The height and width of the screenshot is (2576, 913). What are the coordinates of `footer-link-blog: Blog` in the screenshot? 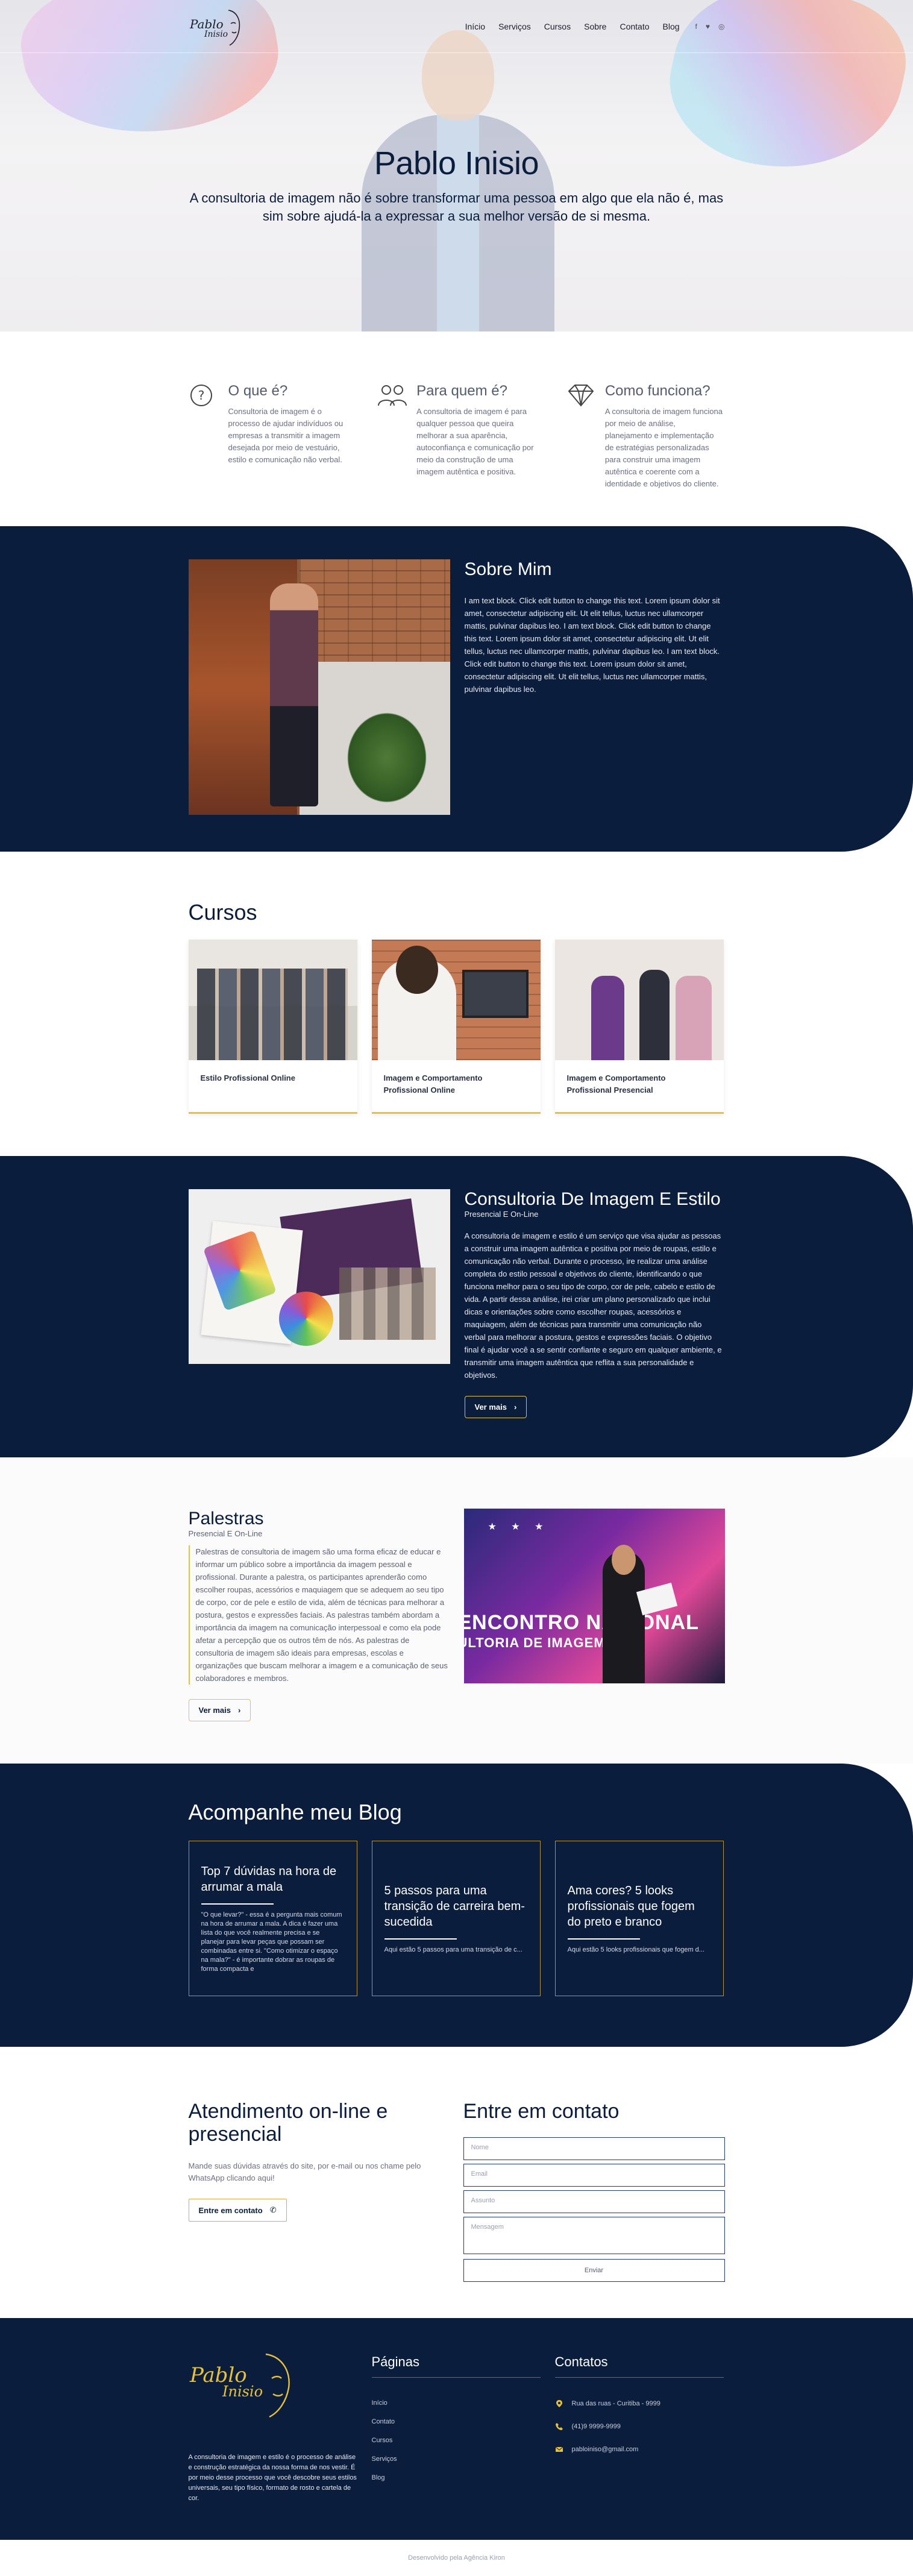 It's located at (457, 2477).